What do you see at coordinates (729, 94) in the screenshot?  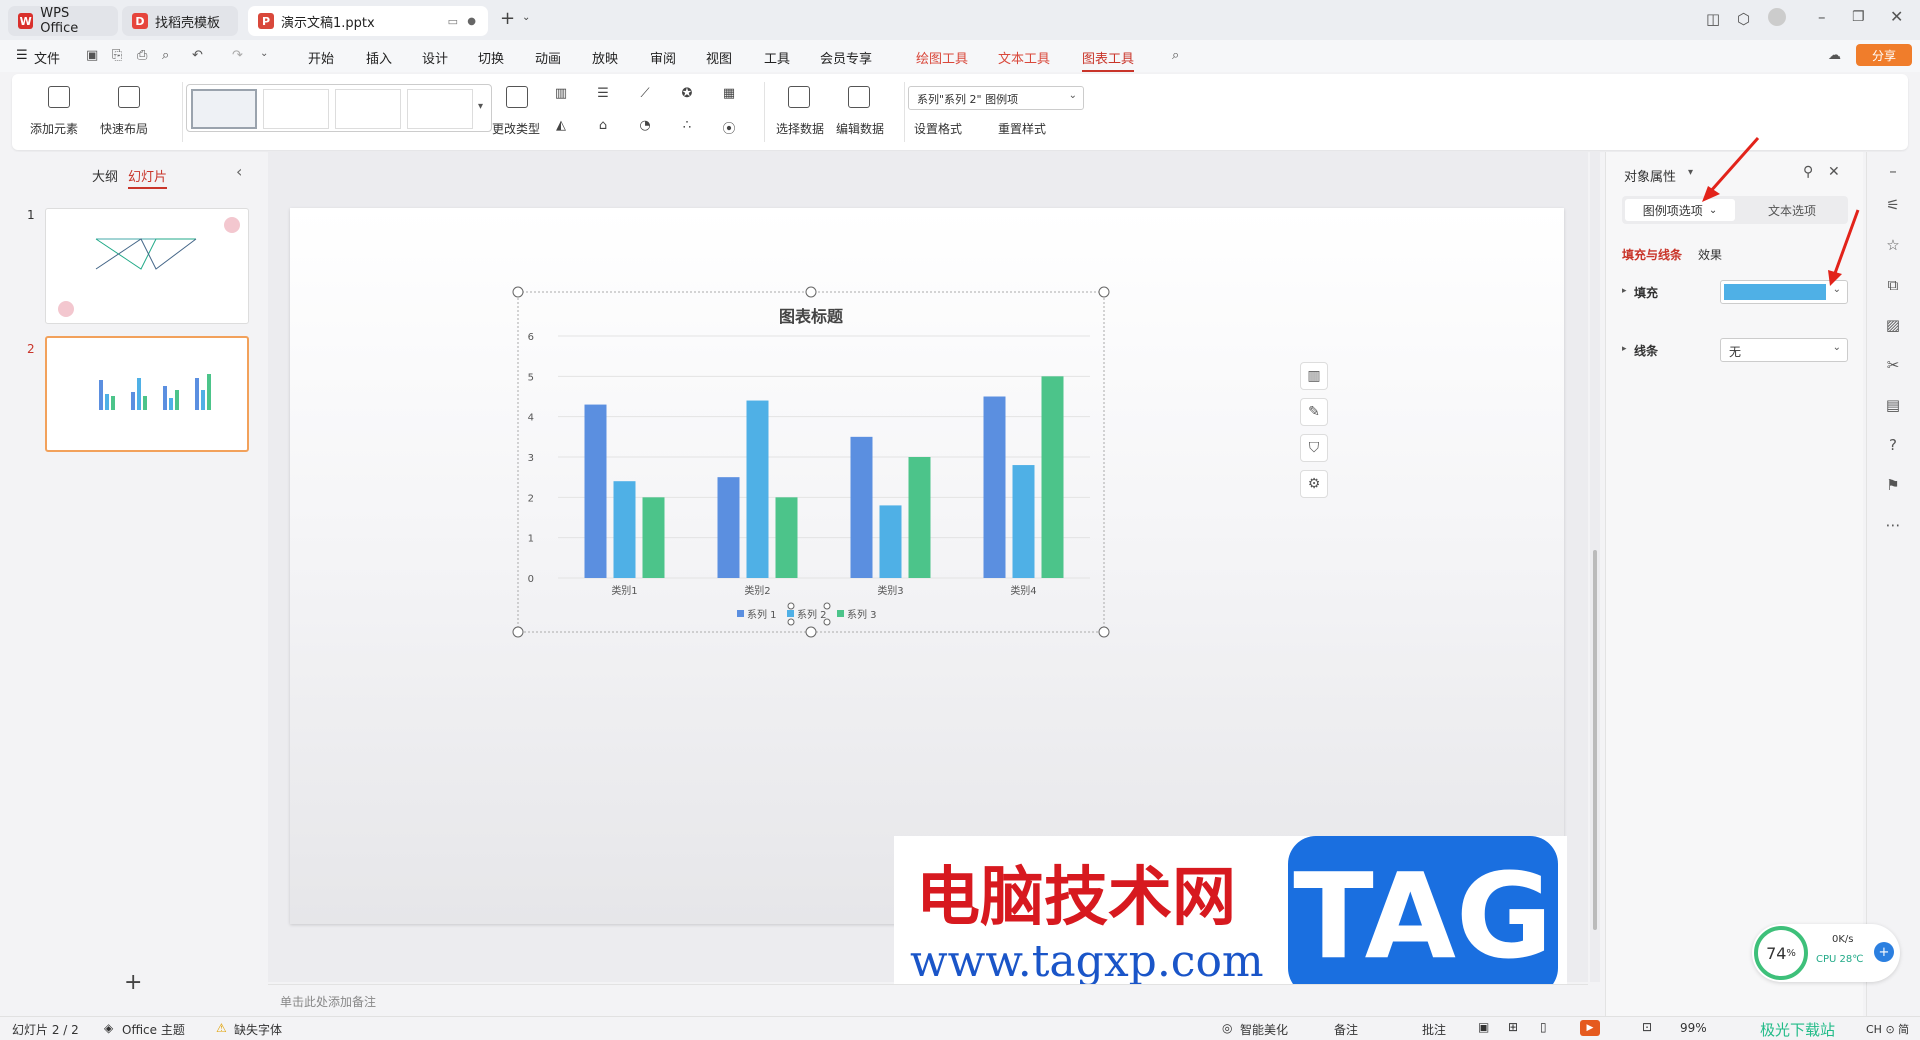 I see `table-chart-icon: ▦` at bounding box center [729, 94].